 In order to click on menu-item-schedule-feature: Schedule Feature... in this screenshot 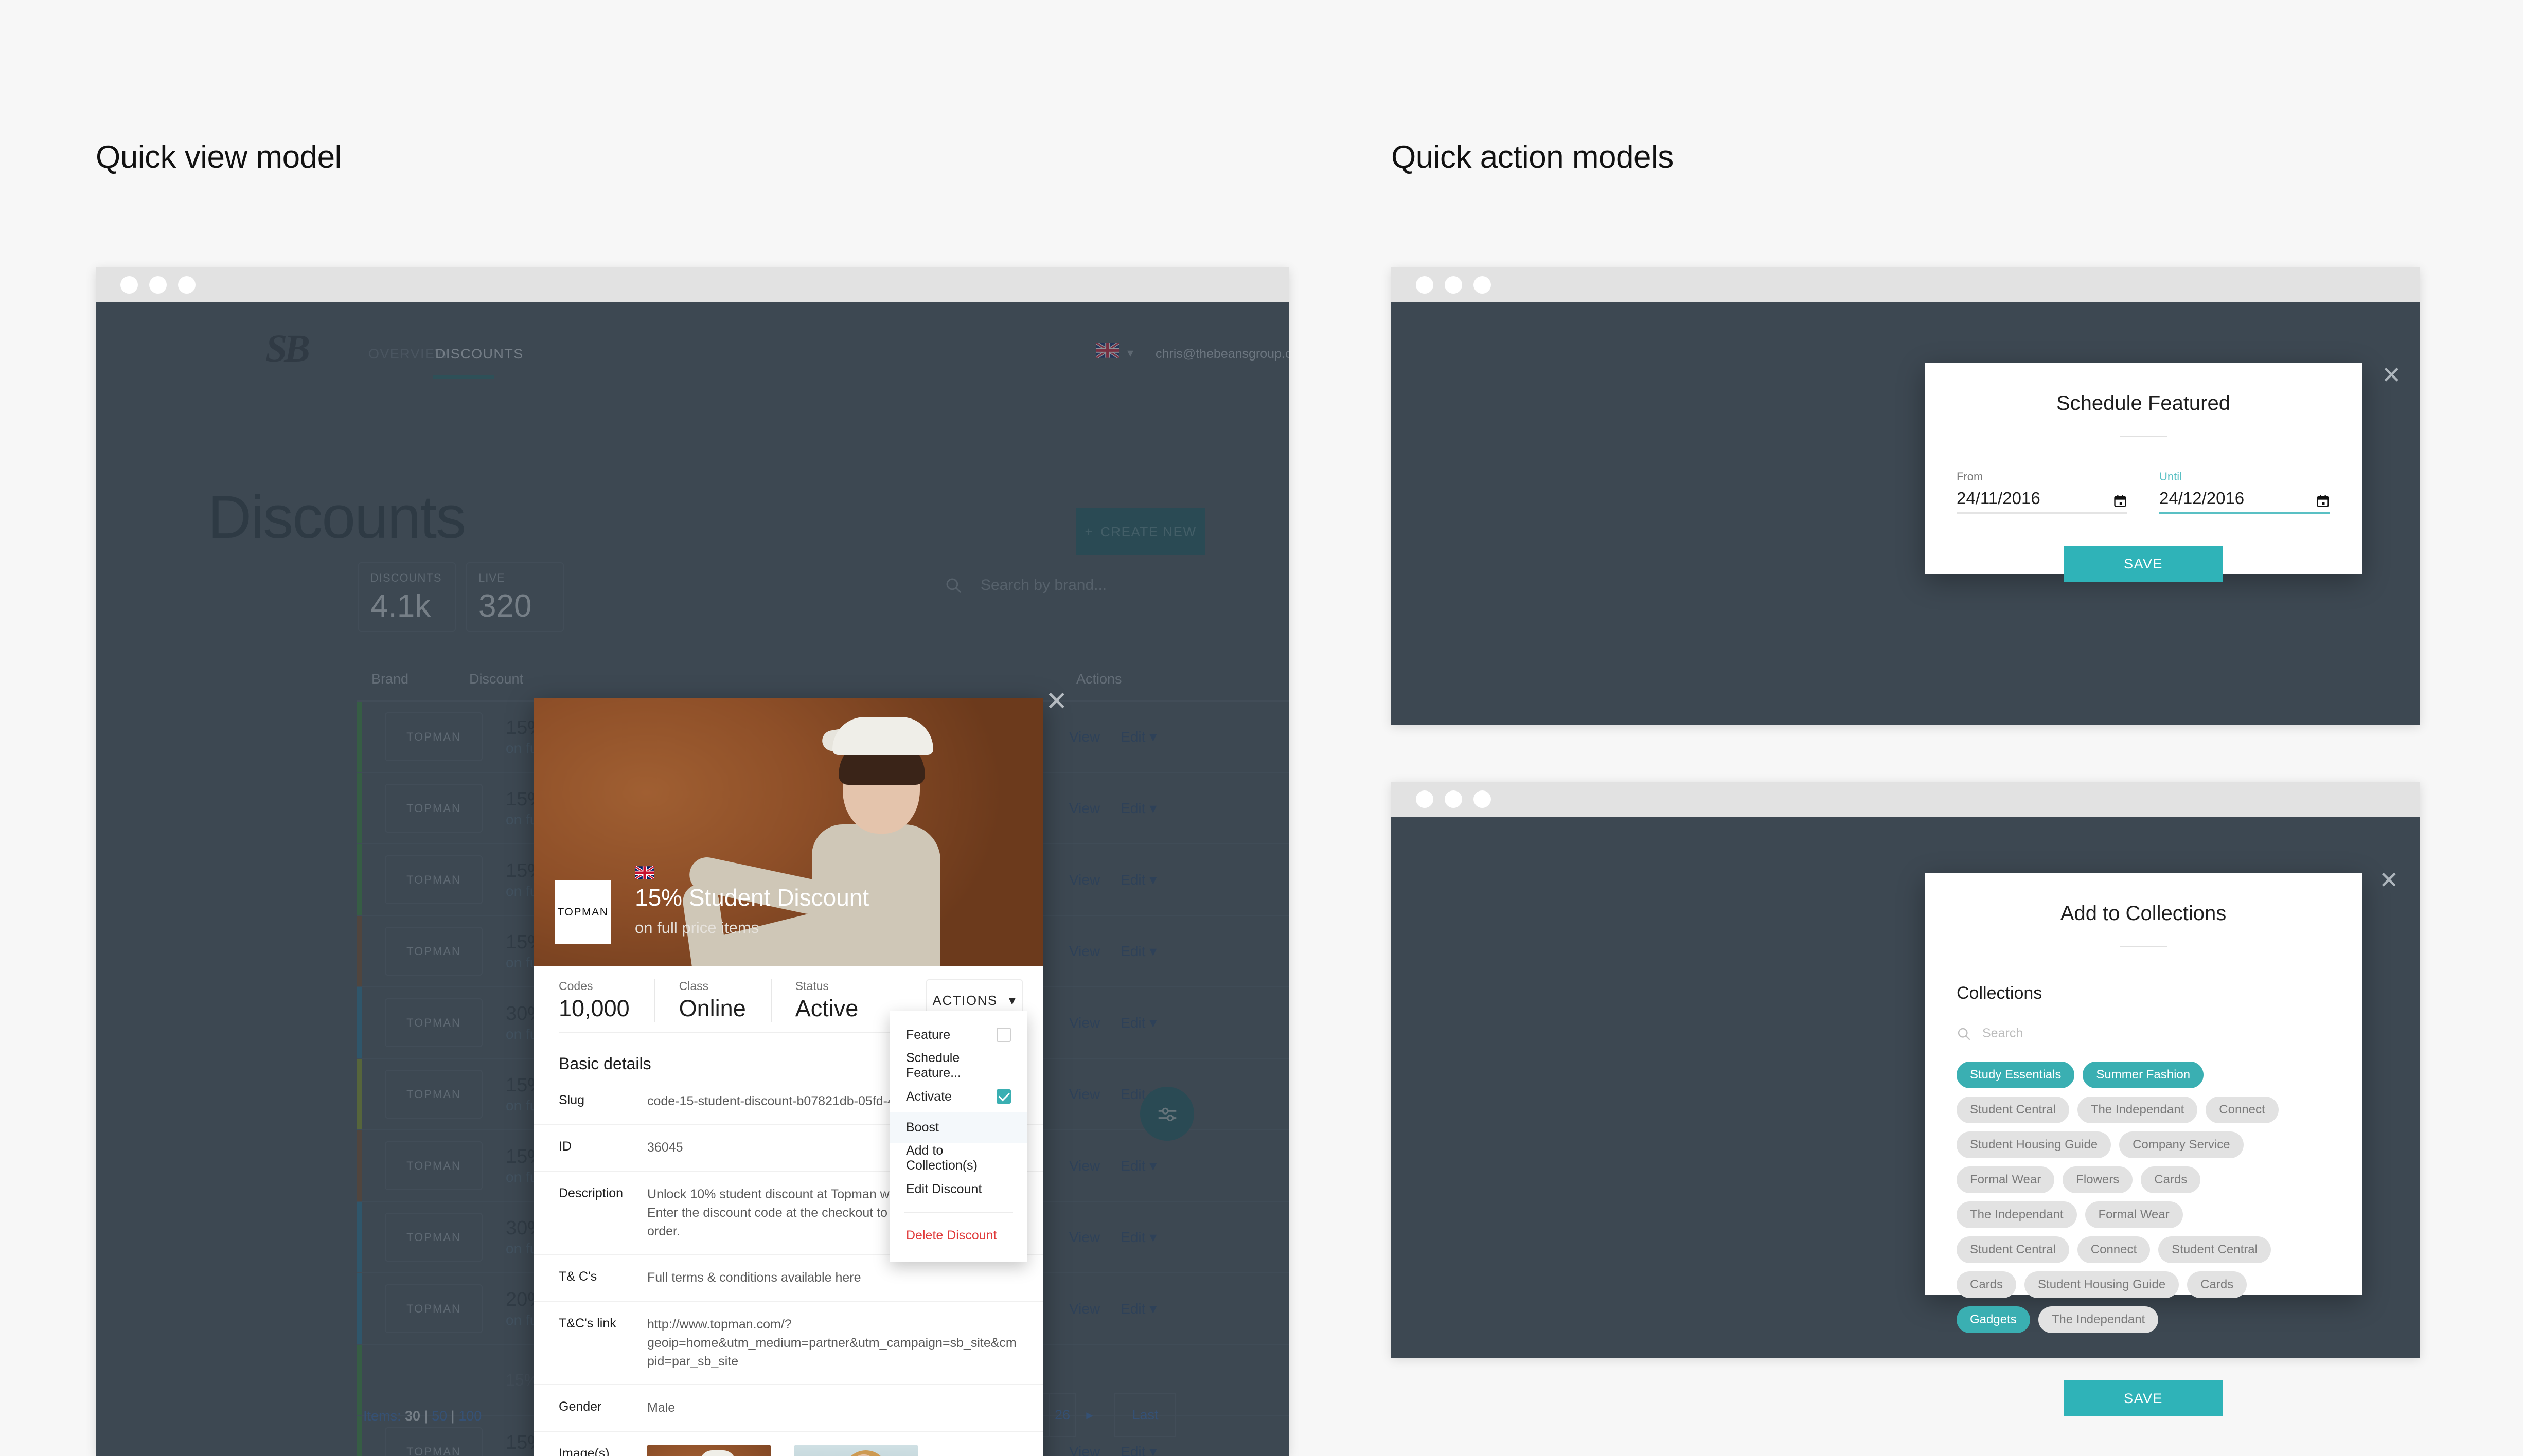, I will do `click(958, 1065)`.